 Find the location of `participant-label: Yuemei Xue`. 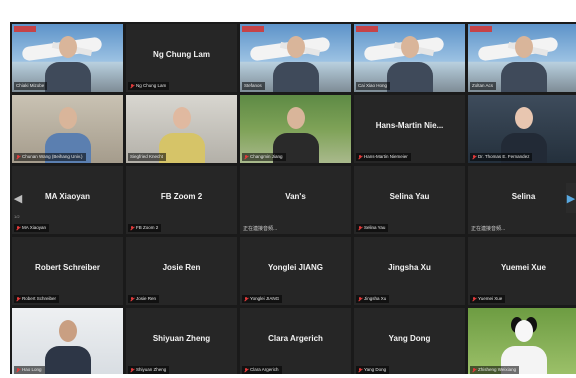

participant-label: Yuemei Xue is located at coordinates (488, 299).